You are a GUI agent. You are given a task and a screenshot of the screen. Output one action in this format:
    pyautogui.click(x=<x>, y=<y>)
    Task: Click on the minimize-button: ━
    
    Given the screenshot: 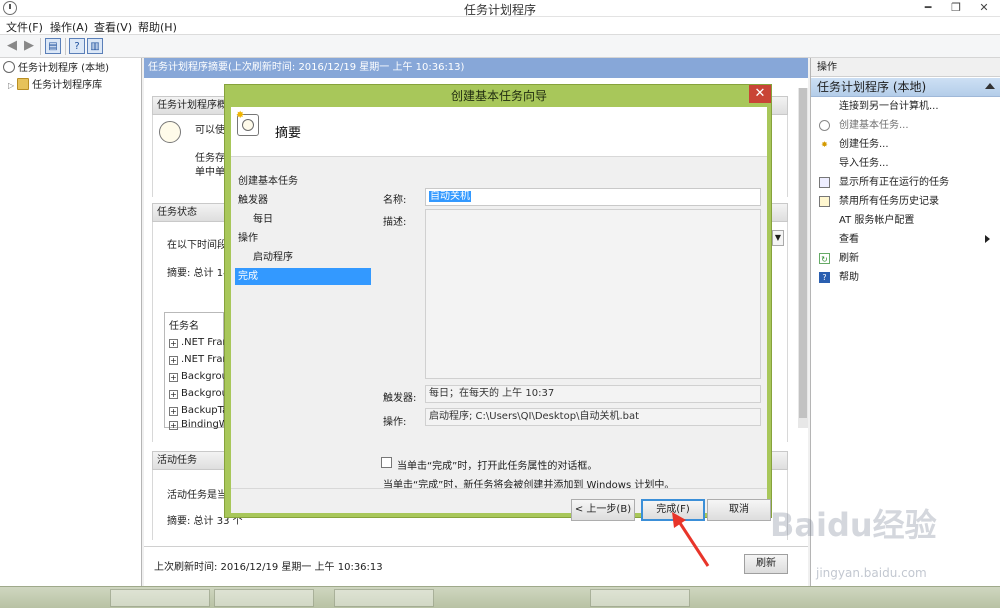 What is the action you would take?
    pyautogui.click(x=928, y=8)
    